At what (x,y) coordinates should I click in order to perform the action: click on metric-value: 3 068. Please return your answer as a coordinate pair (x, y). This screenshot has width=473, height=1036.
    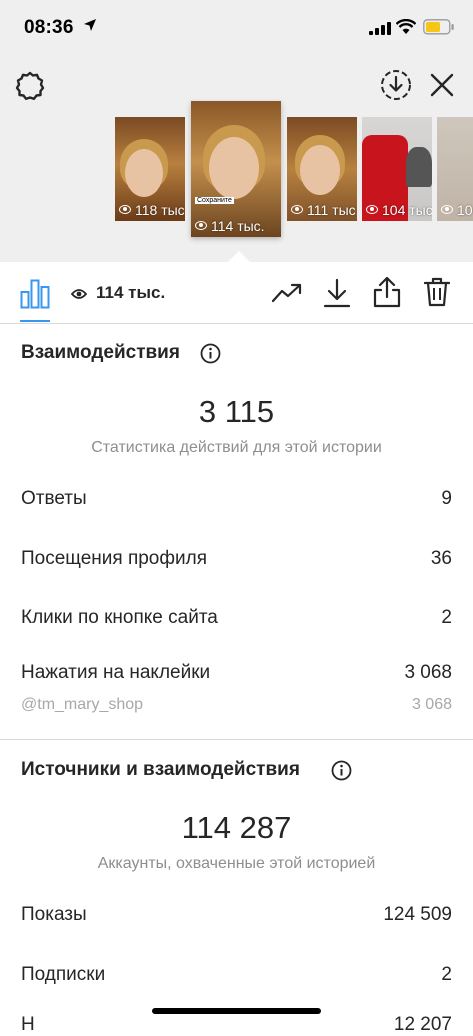
    Looking at the image, I should click on (428, 672).